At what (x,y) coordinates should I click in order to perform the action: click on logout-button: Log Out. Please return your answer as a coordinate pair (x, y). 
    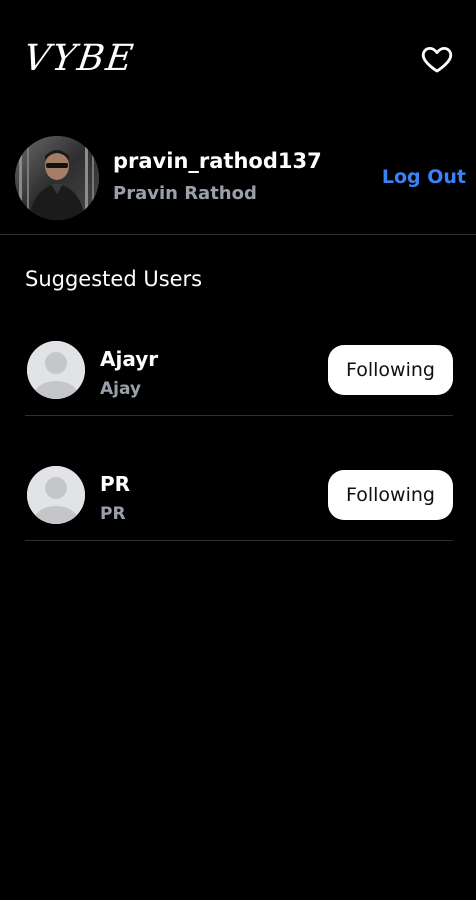
    Looking at the image, I should click on (424, 177).